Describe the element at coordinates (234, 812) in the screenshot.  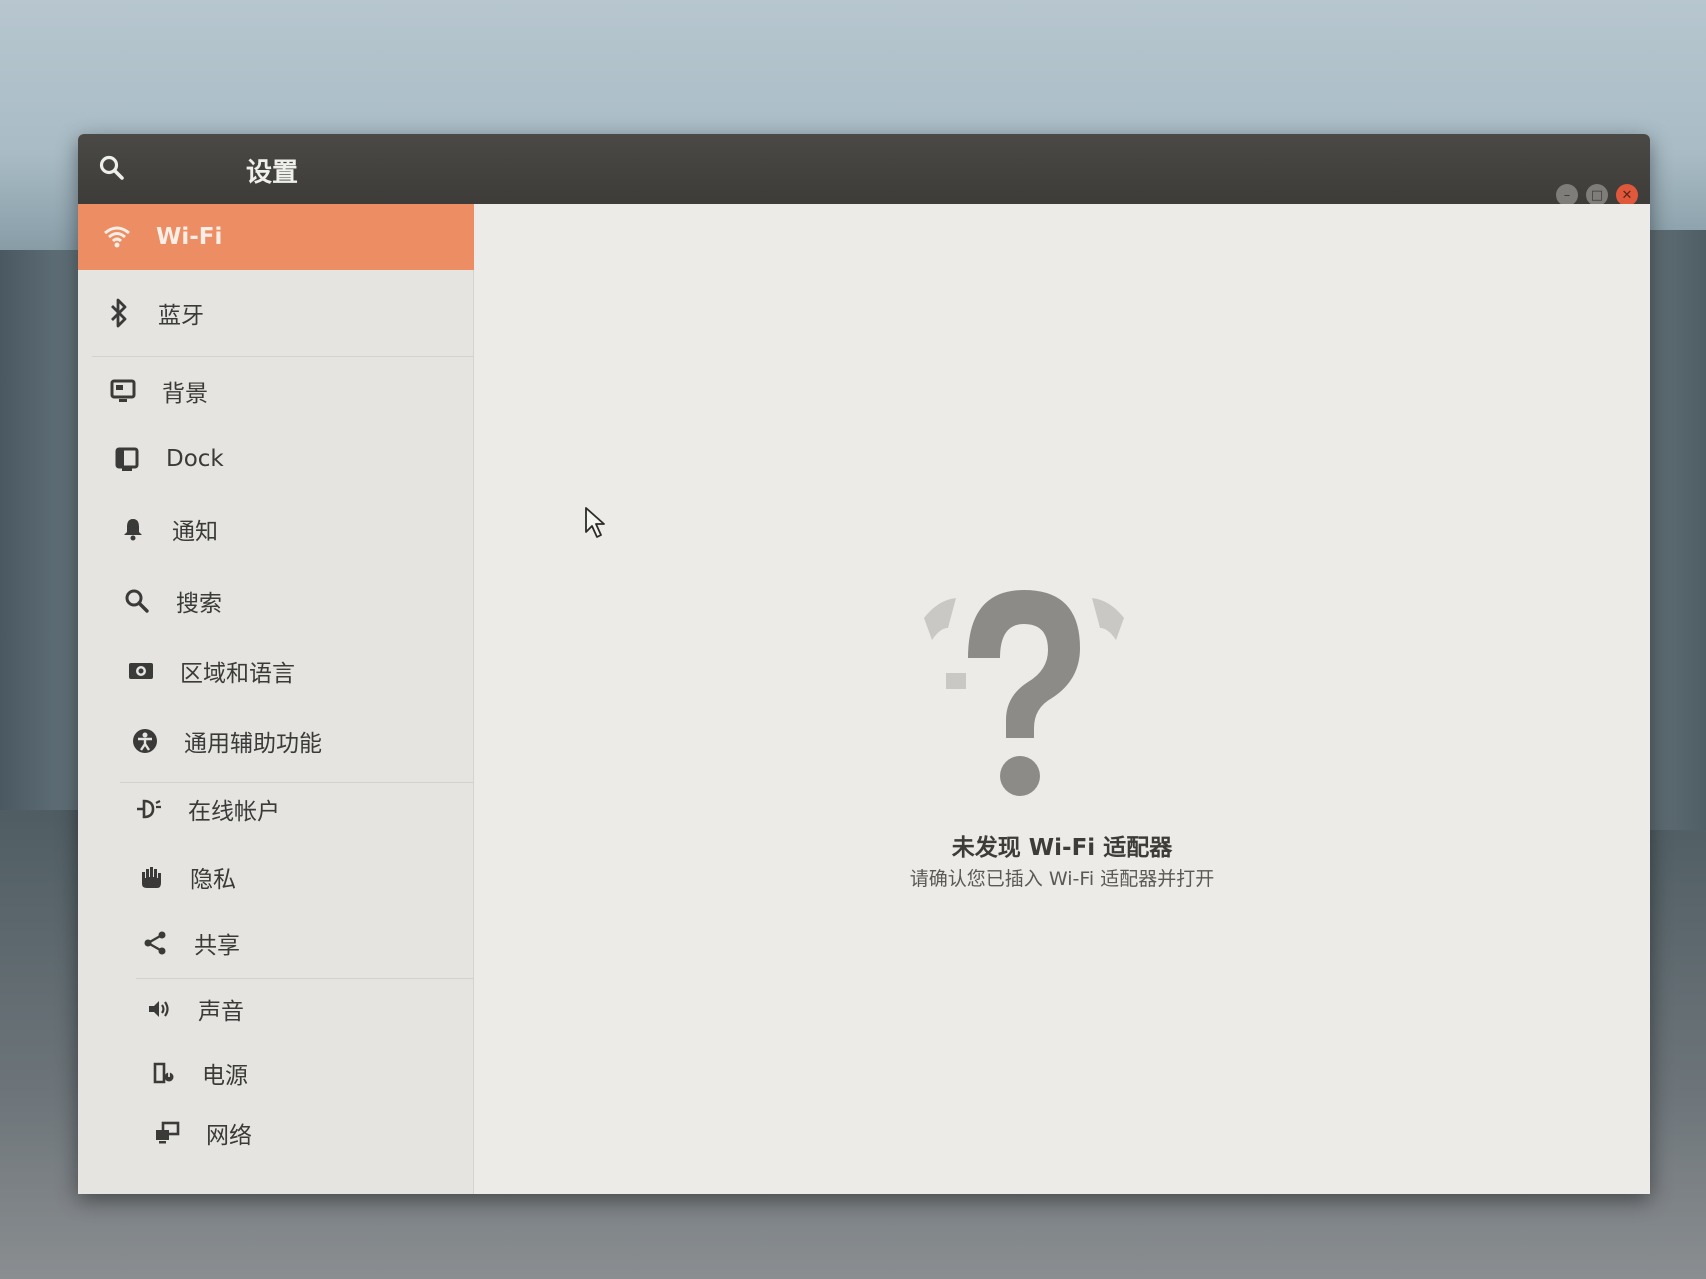
I see `sidebar-item-label: 在线帐户` at that location.